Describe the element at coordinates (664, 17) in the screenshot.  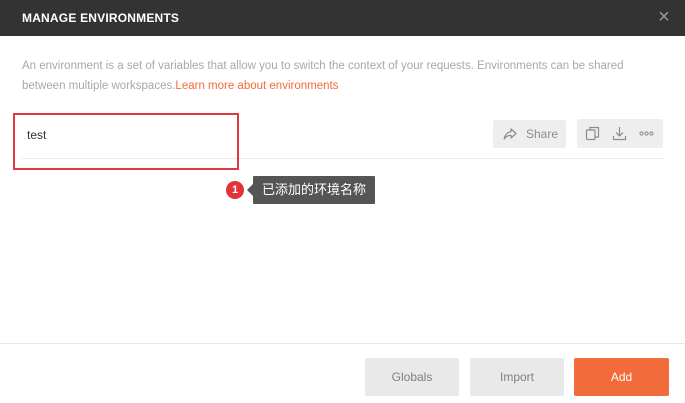
I see `close-icon: ×` at that location.